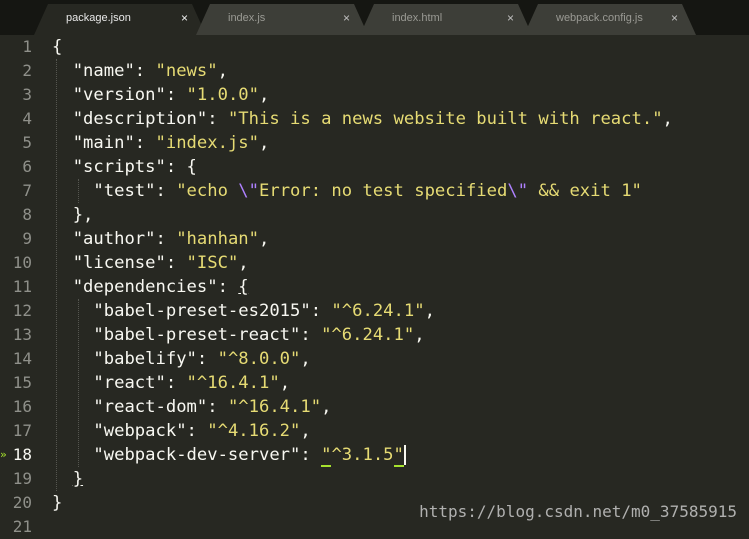 The height and width of the screenshot is (539, 749). I want to click on line-number: 4, so click(27, 118).